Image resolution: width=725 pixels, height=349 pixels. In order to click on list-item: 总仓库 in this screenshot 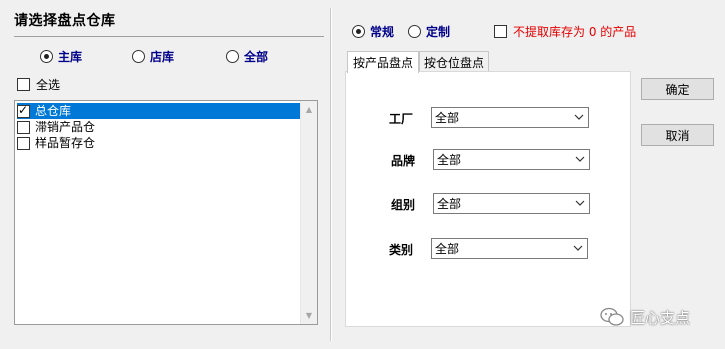, I will do `click(158, 111)`.